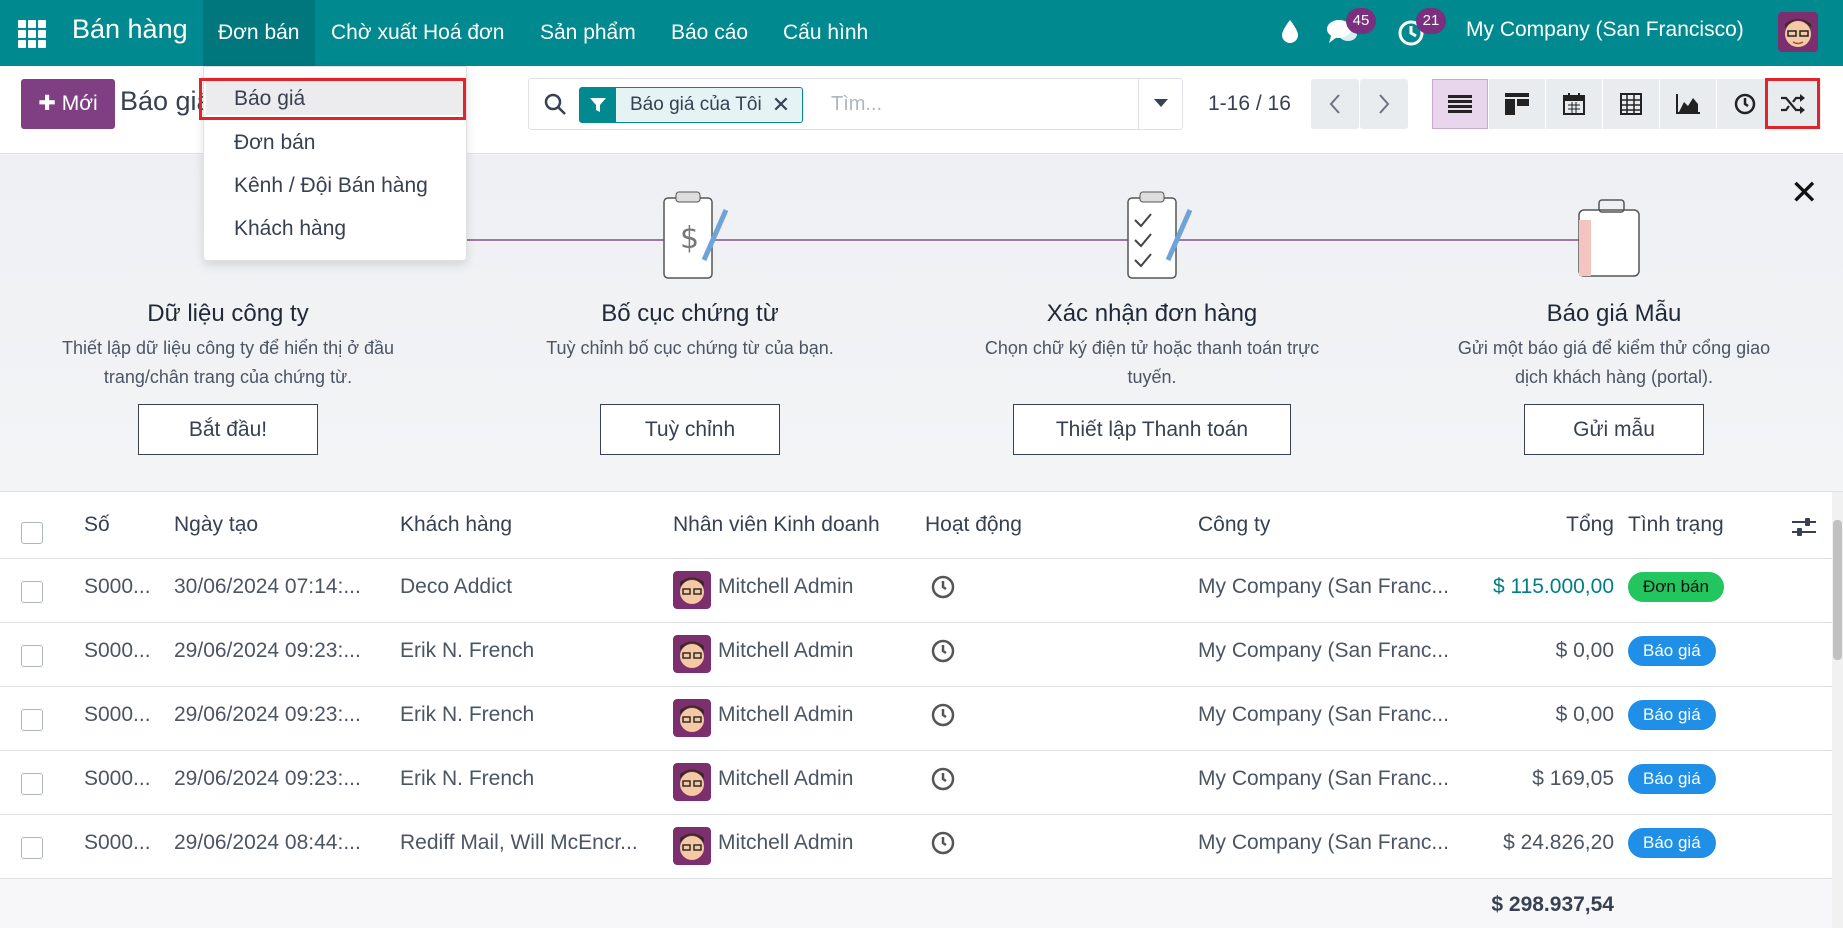  I want to click on optional-columns-icon, so click(1804, 529).